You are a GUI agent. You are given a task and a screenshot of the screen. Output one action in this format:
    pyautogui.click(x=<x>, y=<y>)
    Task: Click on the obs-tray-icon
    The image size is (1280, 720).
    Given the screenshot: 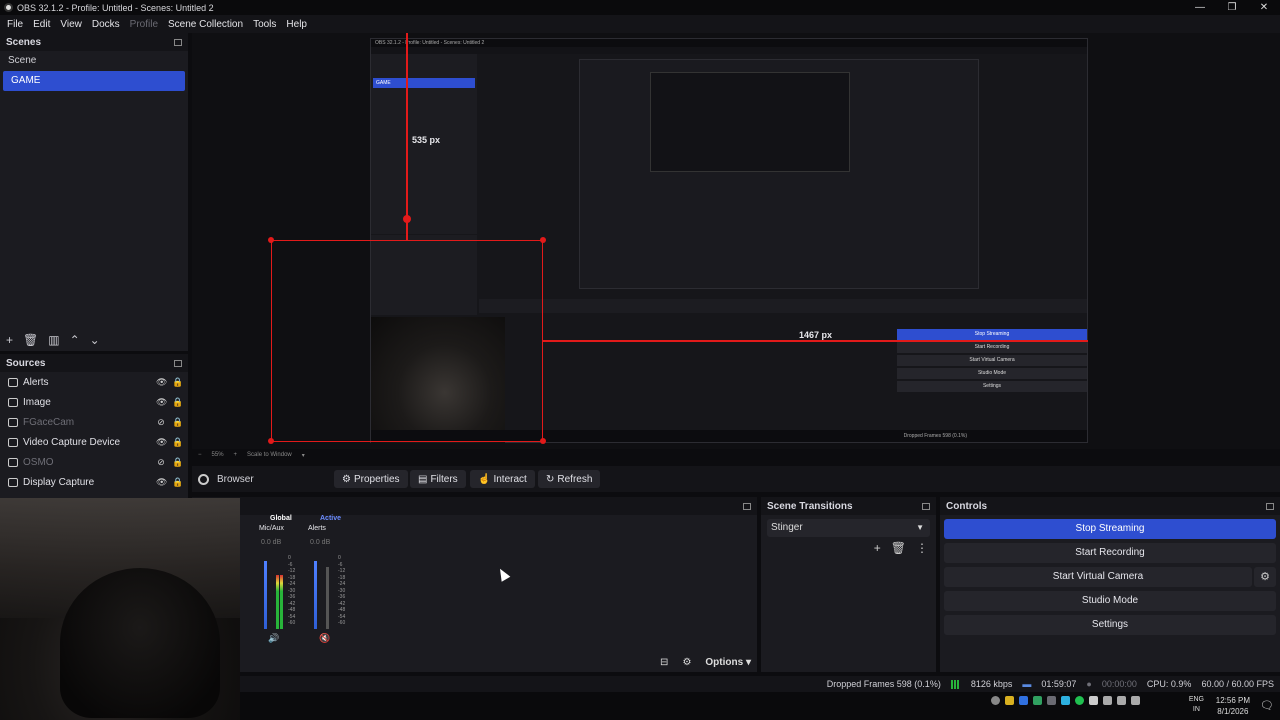 What is the action you would take?
    pyautogui.click(x=995, y=700)
    